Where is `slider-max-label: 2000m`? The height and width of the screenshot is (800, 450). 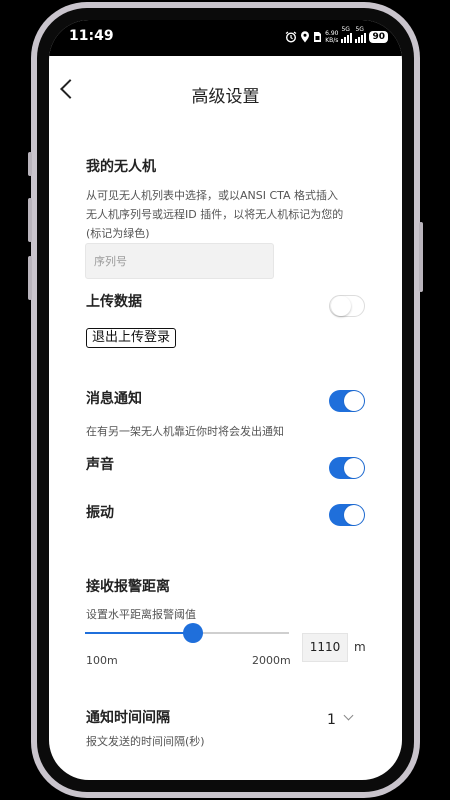
slider-max-label: 2000m is located at coordinates (271, 660).